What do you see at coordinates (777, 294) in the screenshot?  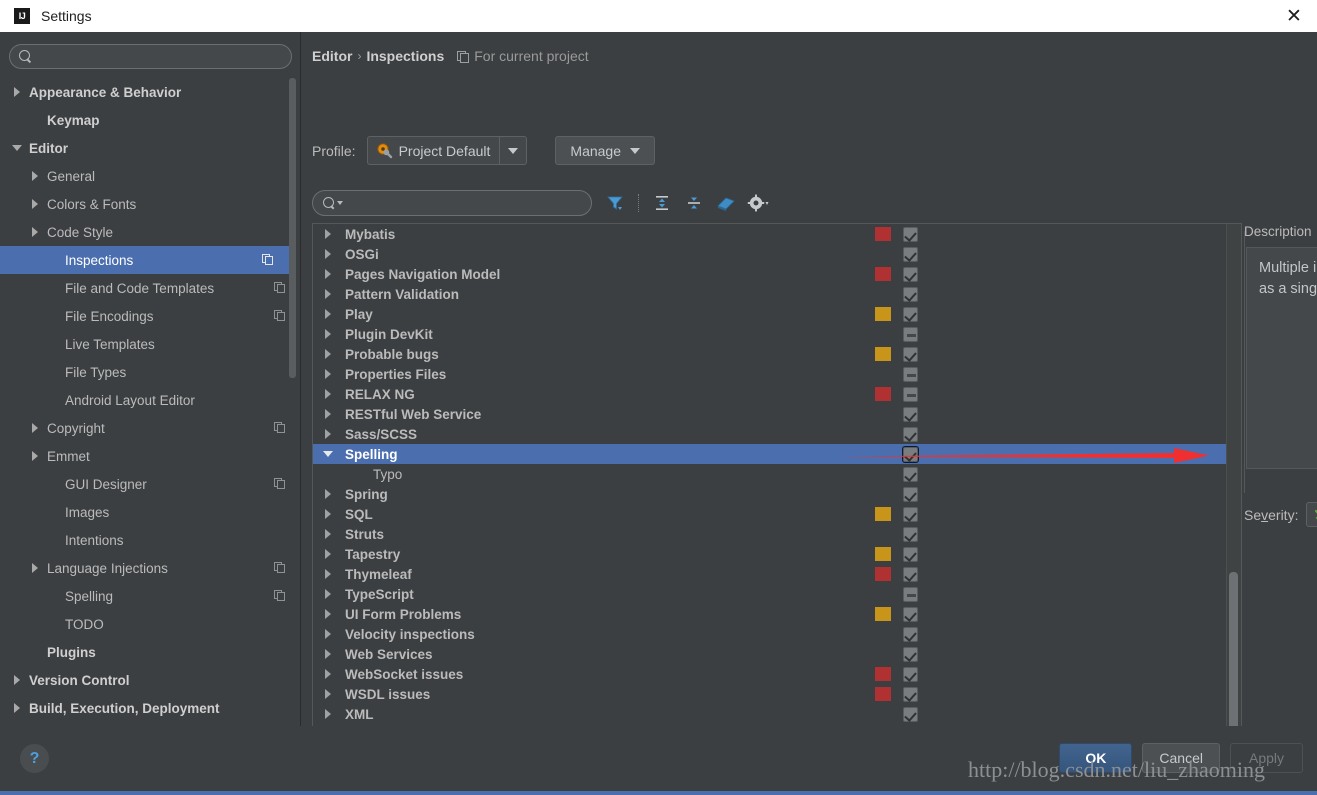 I see `table-row: Pattern Validation` at bounding box center [777, 294].